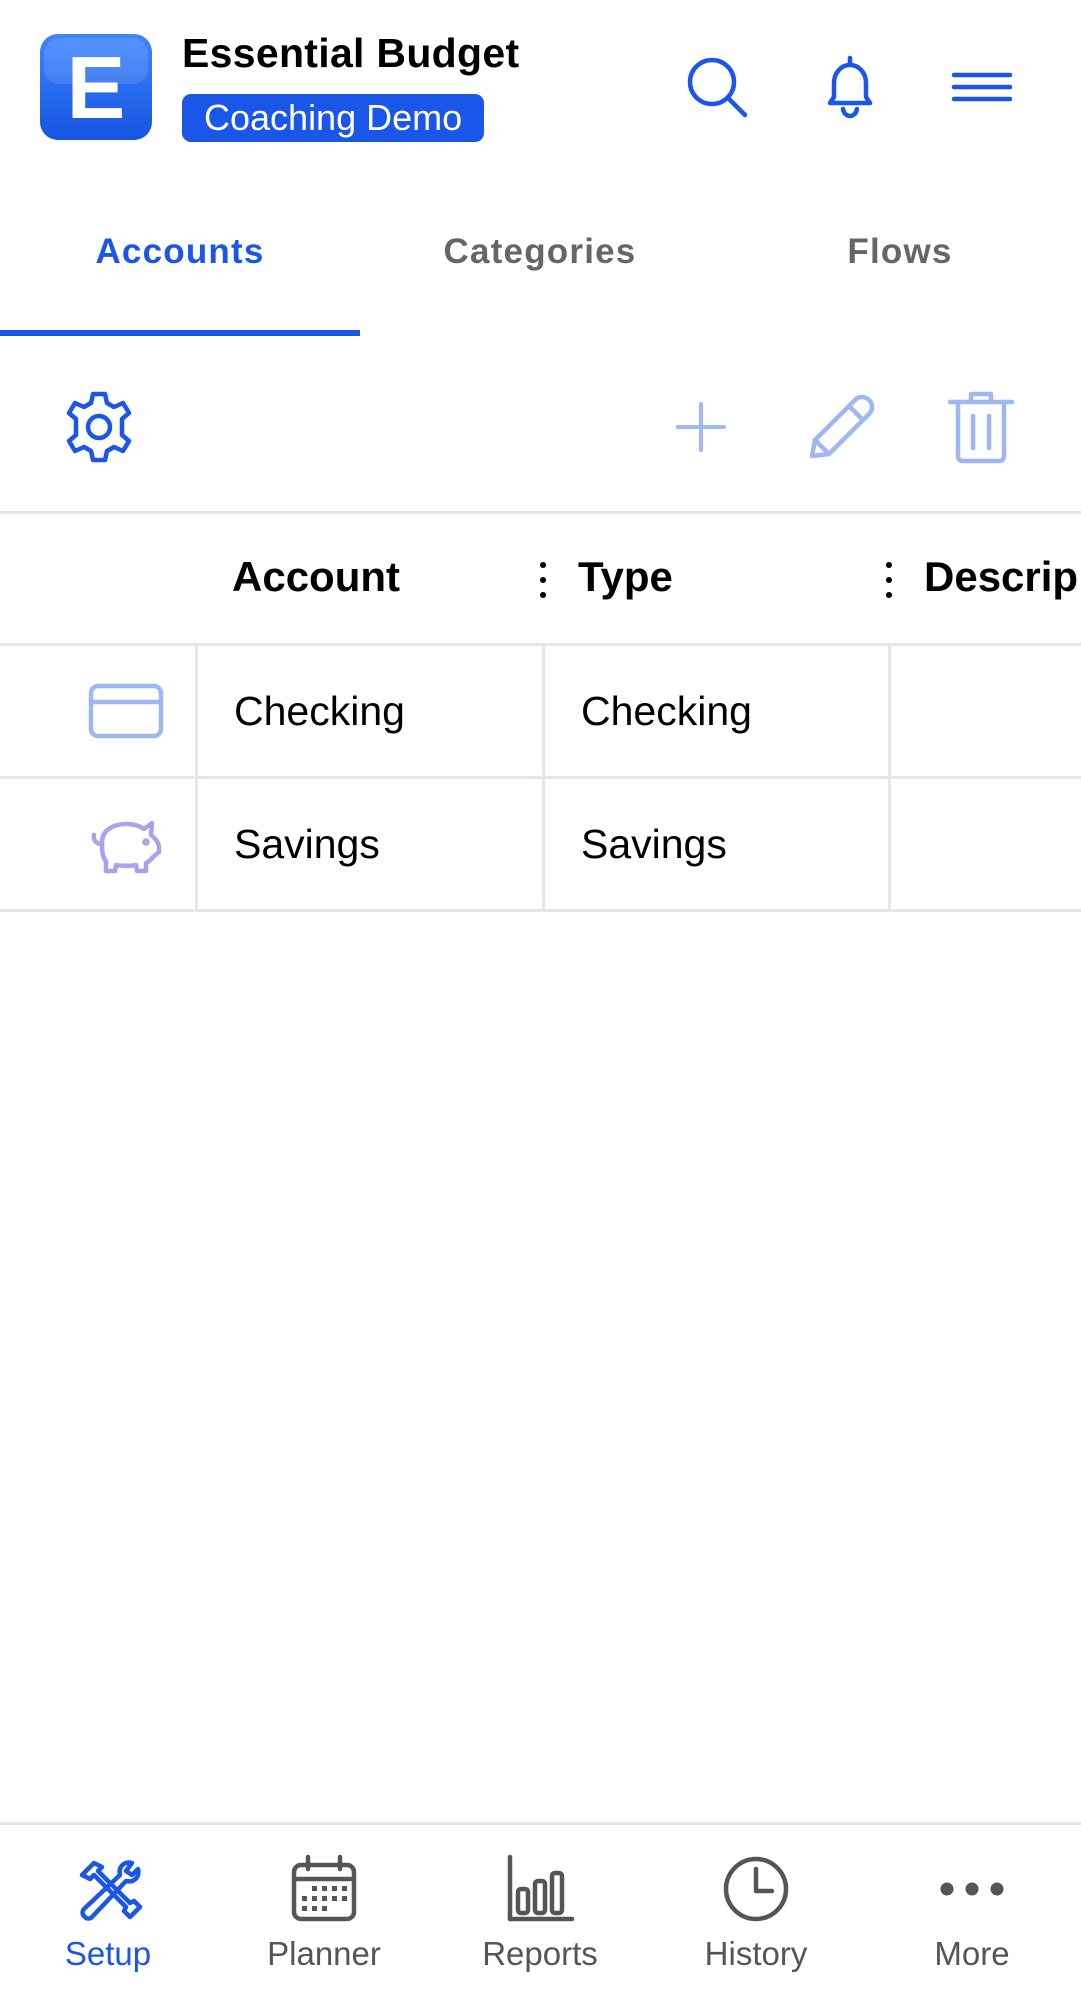 Image resolution: width=1081 pixels, height=2002 pixels. Describe the element at coordinates (1001, 578) in the screenshot. I see `column-header-description: Descrip` at that location.